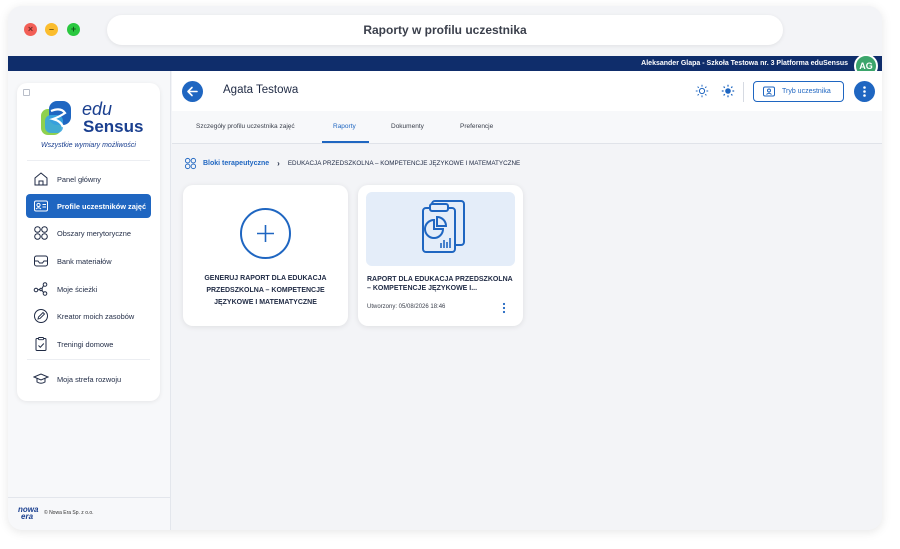 This screenshot has width=900, height=549. What do you see at coordinates (440, 279) in the screenshot?
I see `report-title-line1: RAPORT DLA EDUKACJA PRZEDSZKOLNA` at bounding box center [440, 279].